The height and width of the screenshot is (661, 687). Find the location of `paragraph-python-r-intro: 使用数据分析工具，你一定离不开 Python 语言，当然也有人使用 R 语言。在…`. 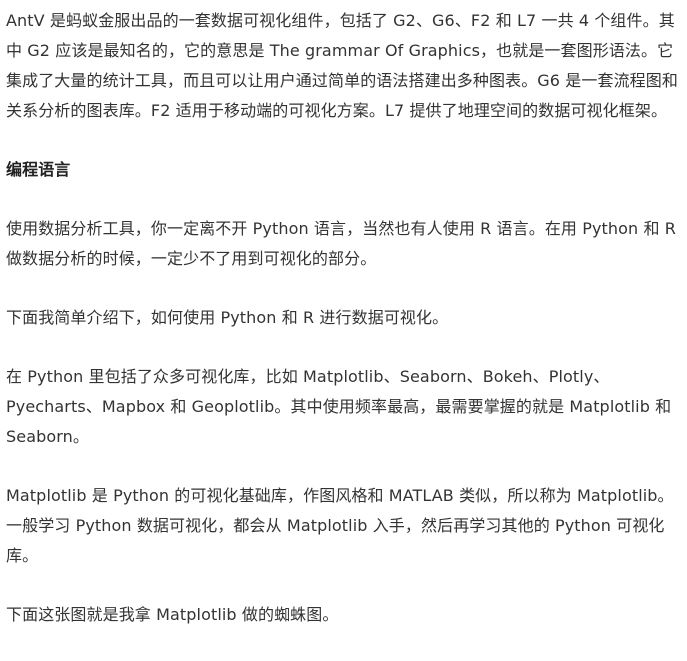

paragraph-python-r-intro: 使用数据分析工具，你一定离不开 Python 语言，当然也有人使用 R 语言。在… is located at coordinates (341, 243).